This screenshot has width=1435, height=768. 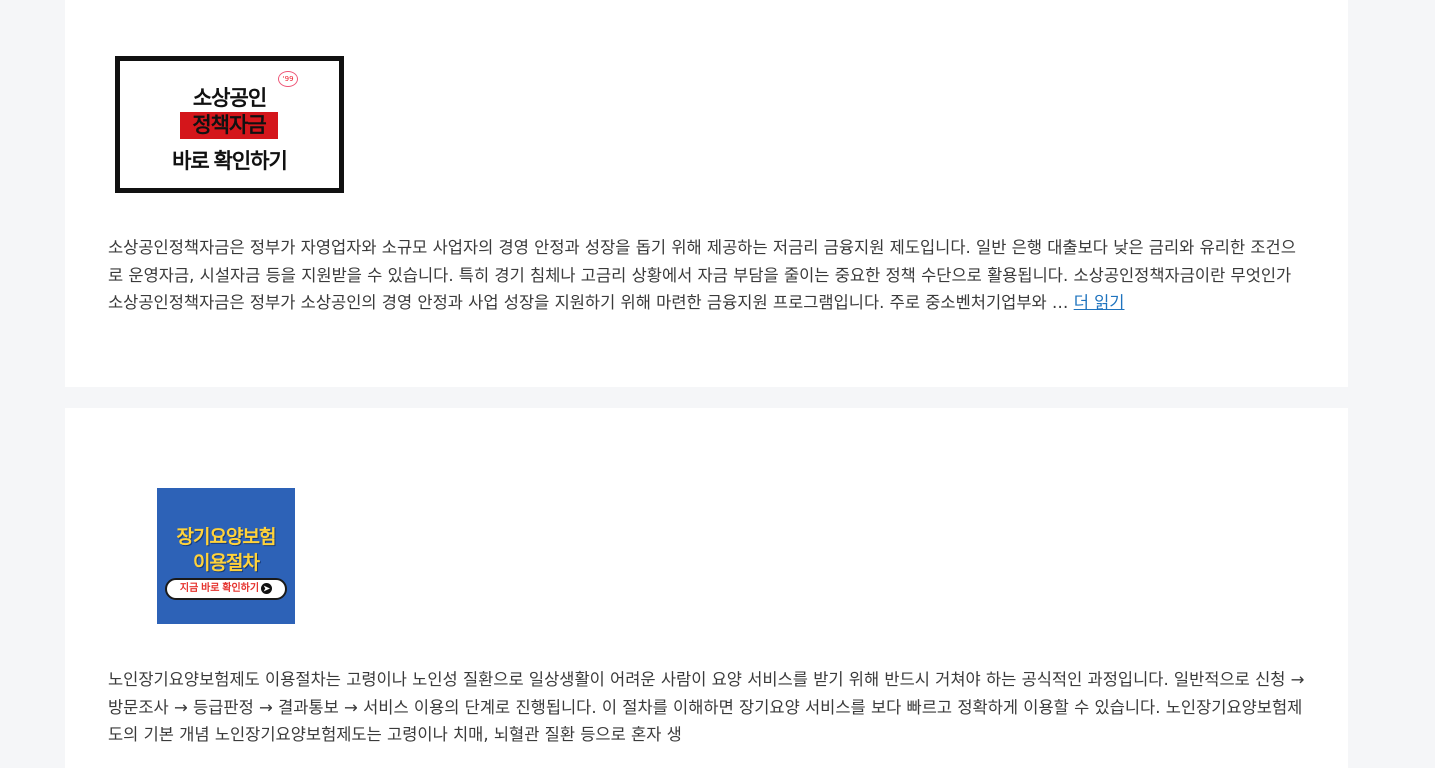 I want to click on thumbnail-title-line: 소상공인, so click(x=229, y=98).